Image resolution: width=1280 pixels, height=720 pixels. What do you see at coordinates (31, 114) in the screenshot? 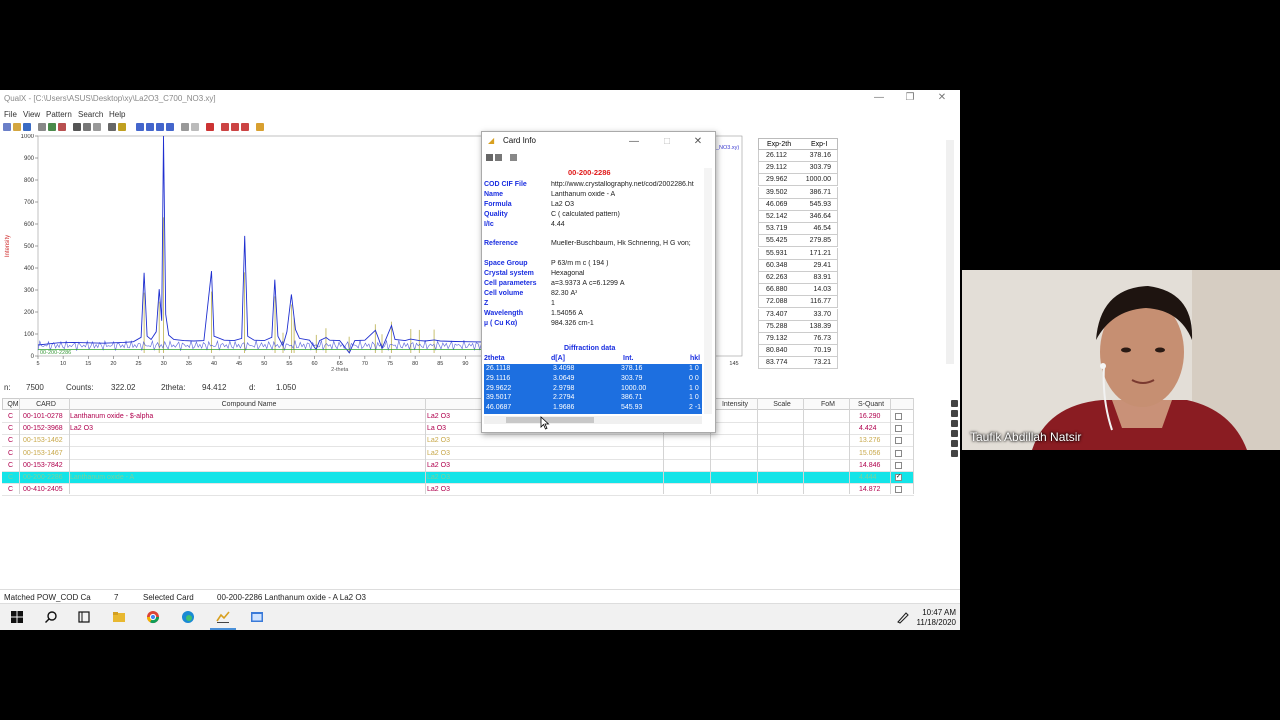
I see `menu-view: View` at bounding box center [31, 114].